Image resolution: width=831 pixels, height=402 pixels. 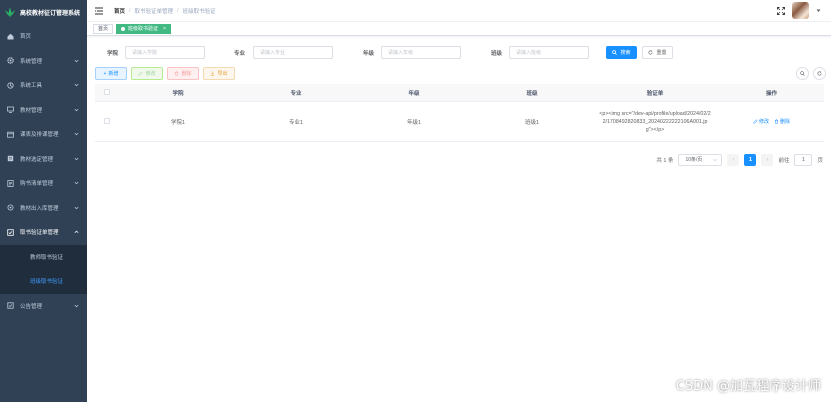 What do you see at coordinates (178, 122) in the screenshot?
I see `cell-college: 学院1` at bounding box center [178, 122].